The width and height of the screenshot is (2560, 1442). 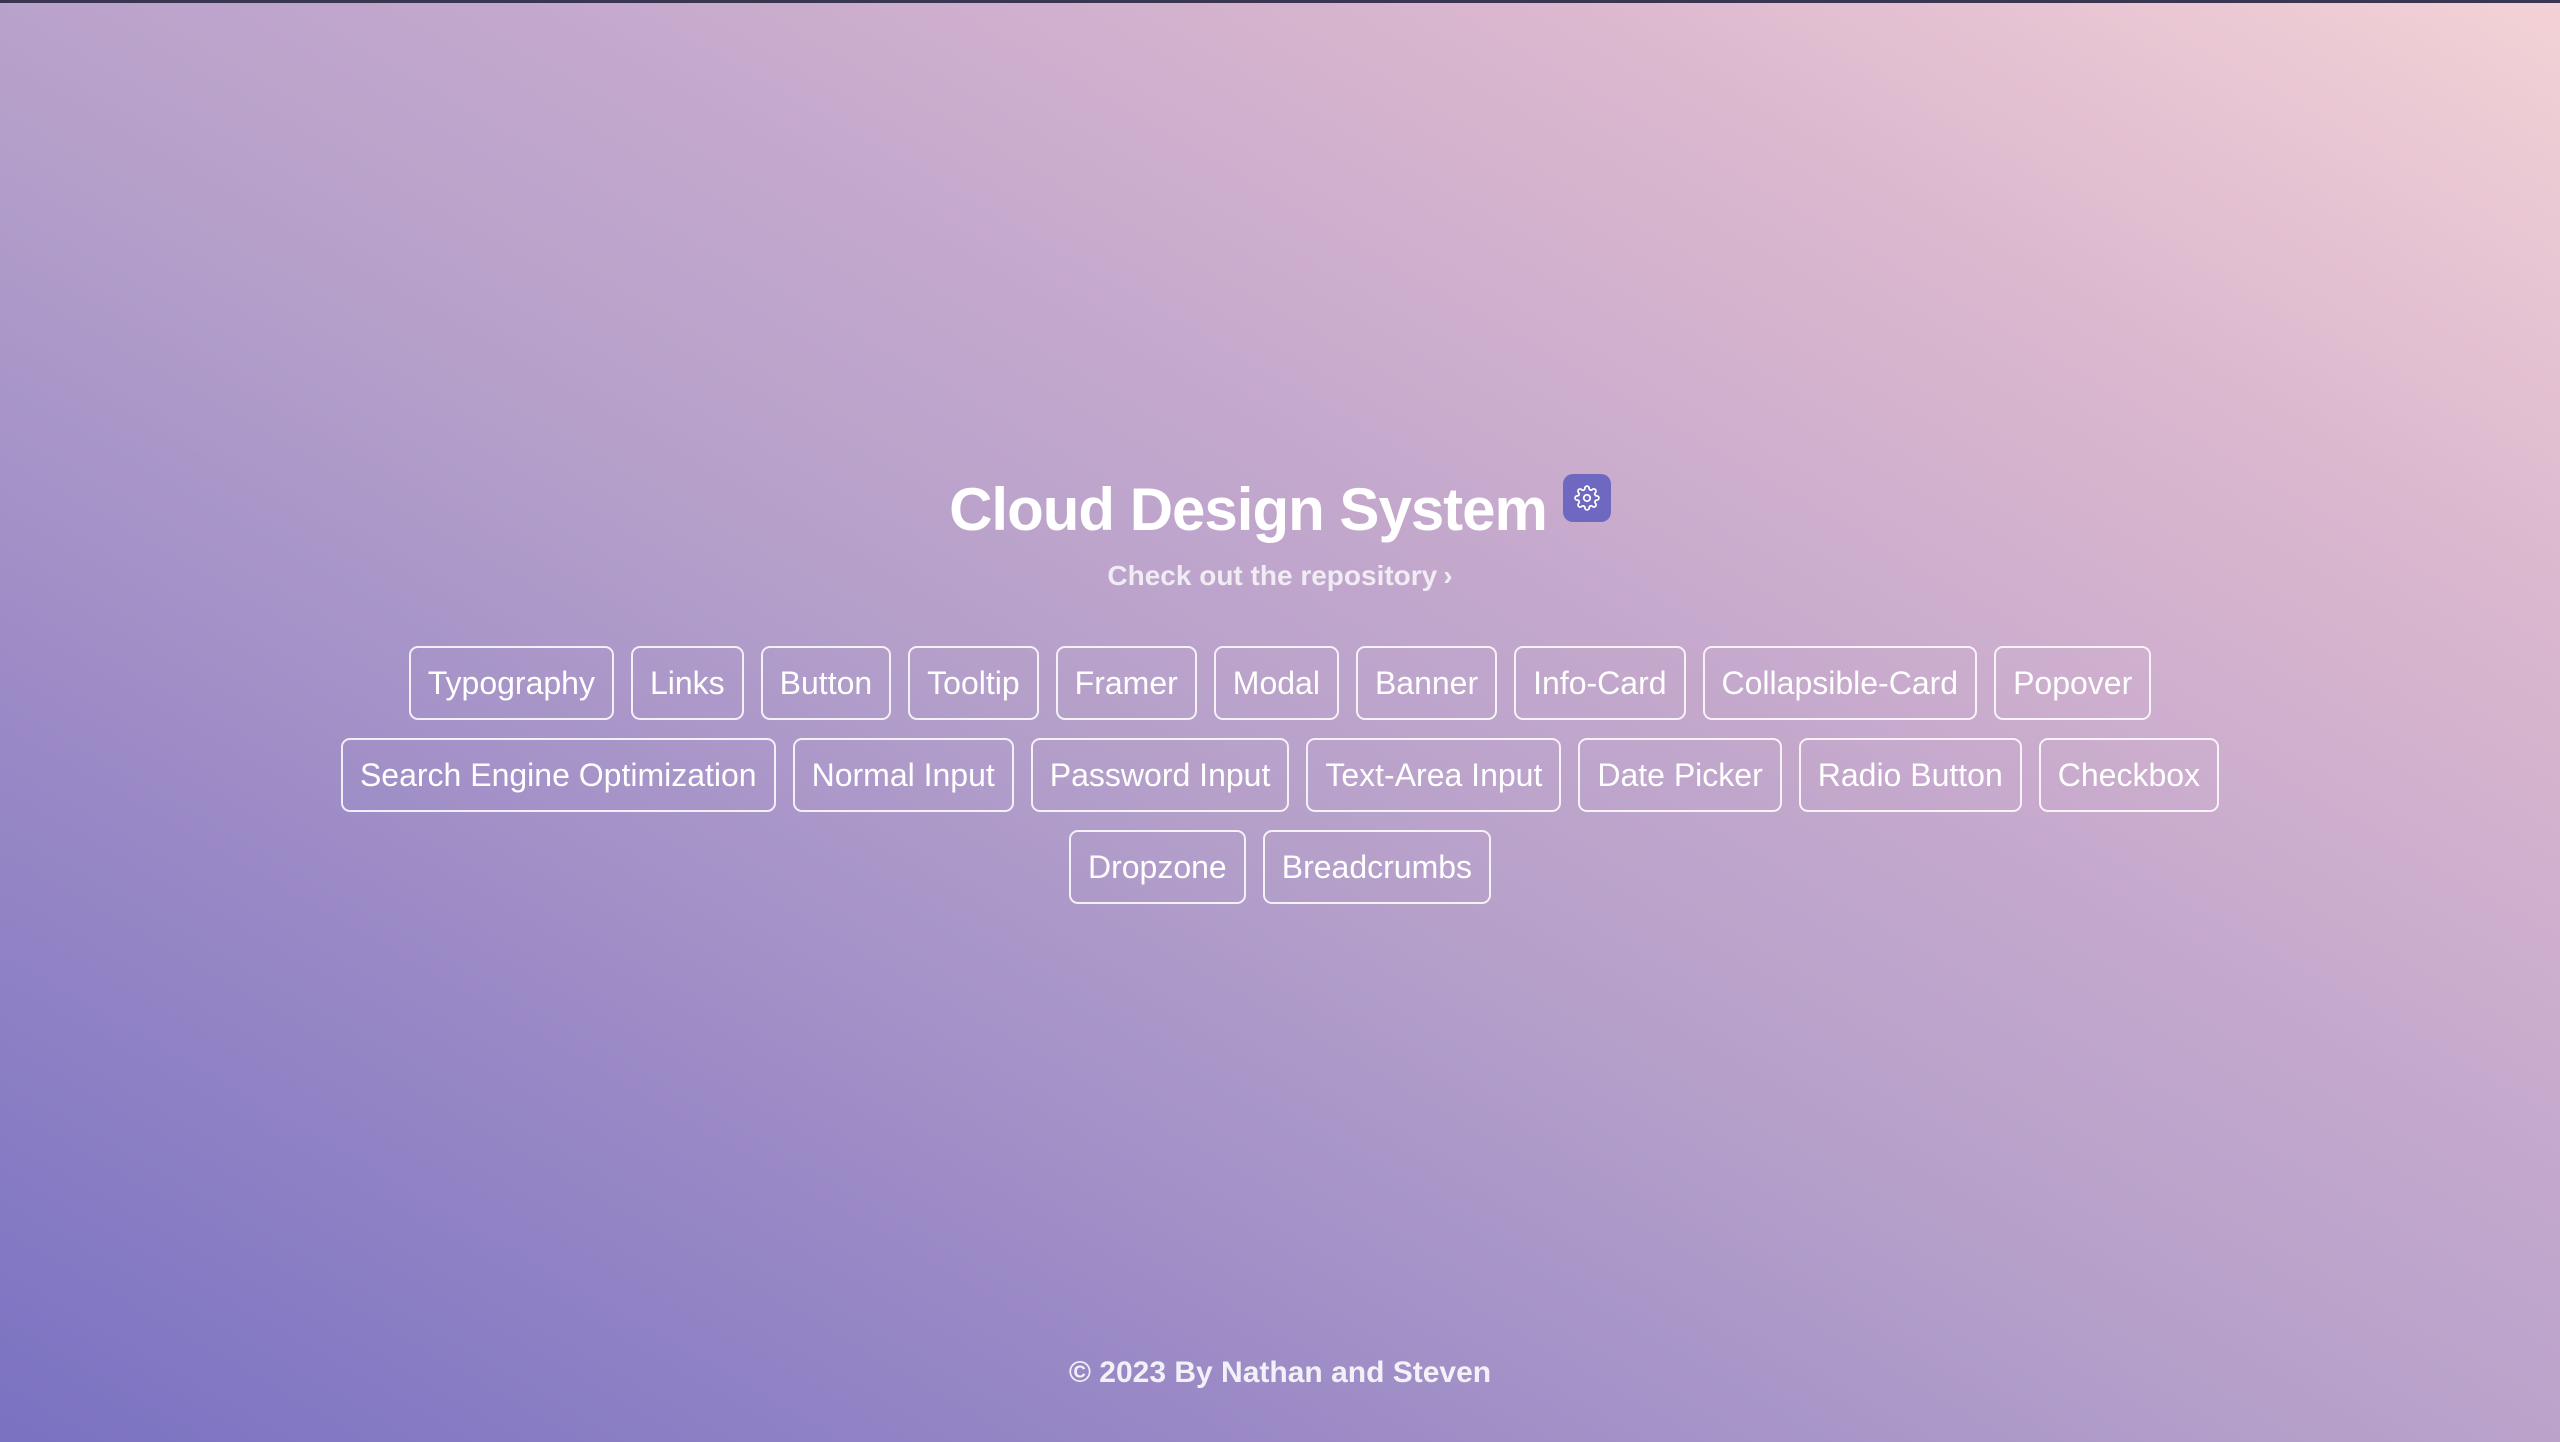 What do you see at coordinates (1426, 683) in the screenshot?
I see `component-link-banner: Banner` at bounding box center [1426, 683].